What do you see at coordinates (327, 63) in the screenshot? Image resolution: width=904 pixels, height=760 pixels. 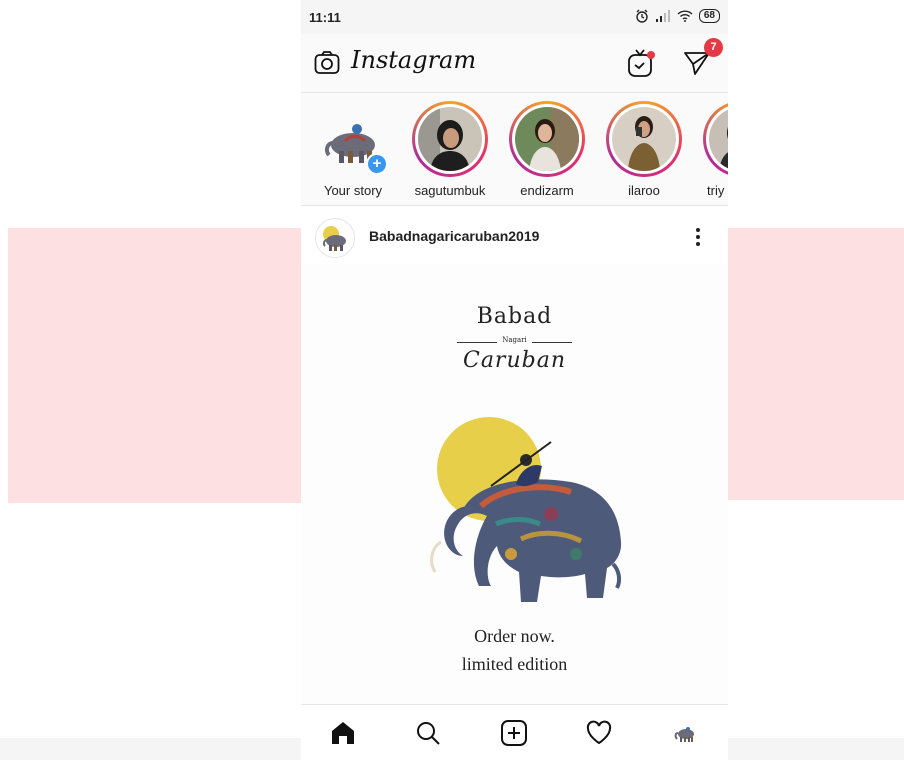 I see `camera-icon` at bounding box center [327, 63].